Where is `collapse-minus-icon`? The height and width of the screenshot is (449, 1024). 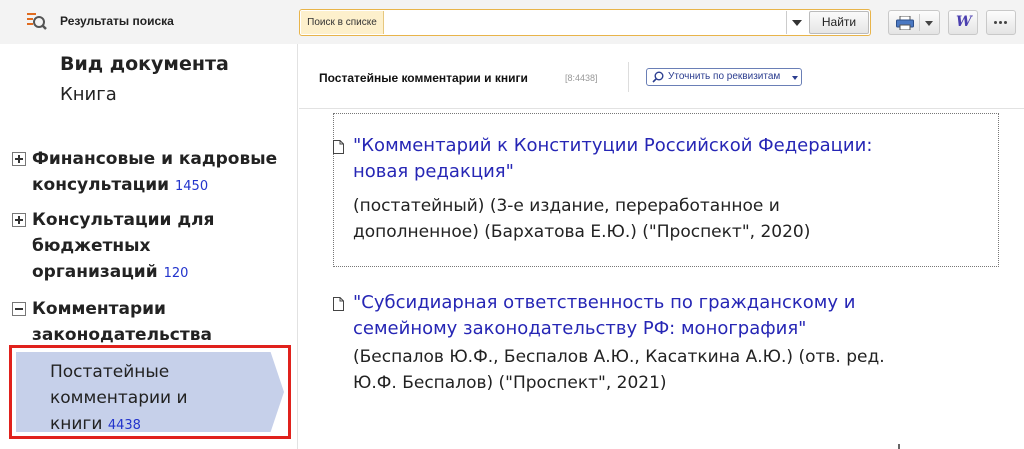 collapse-minus-icon is located at coordinates (19, 309).